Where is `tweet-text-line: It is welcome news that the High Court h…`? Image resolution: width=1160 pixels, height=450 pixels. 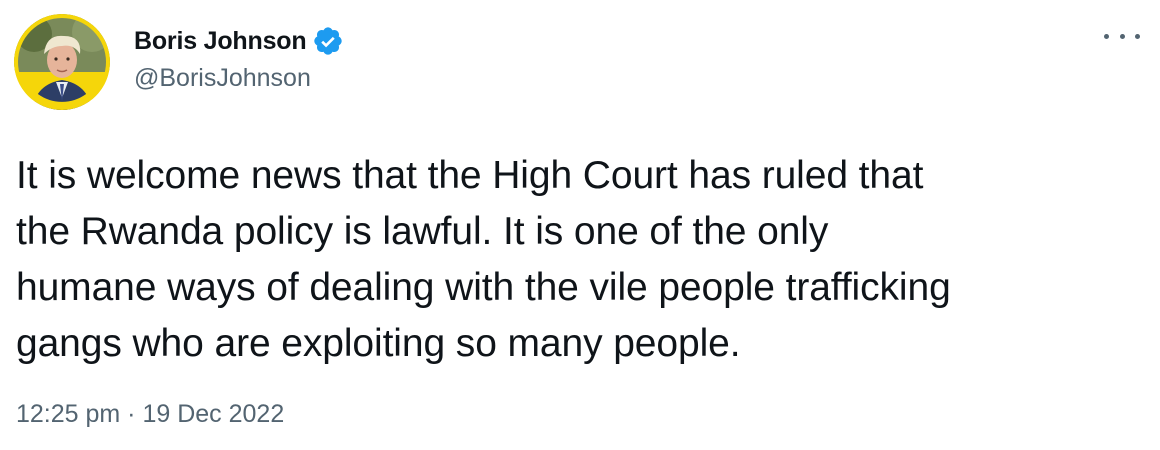
tweet-text-line: It is welcome news that the High Court h… is located at coordinates (470, 175).